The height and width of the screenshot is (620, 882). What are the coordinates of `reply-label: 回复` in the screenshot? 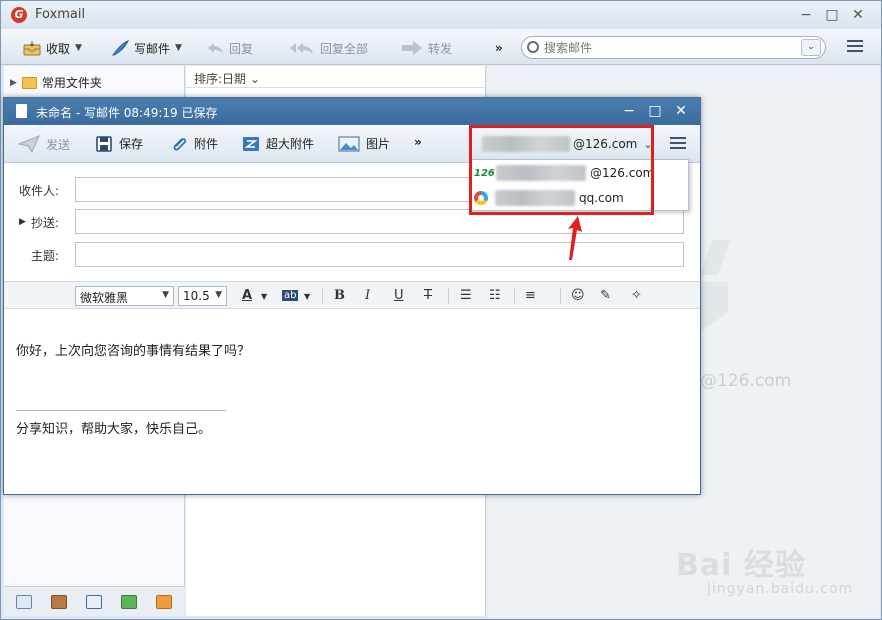 It's located at (241, 48).